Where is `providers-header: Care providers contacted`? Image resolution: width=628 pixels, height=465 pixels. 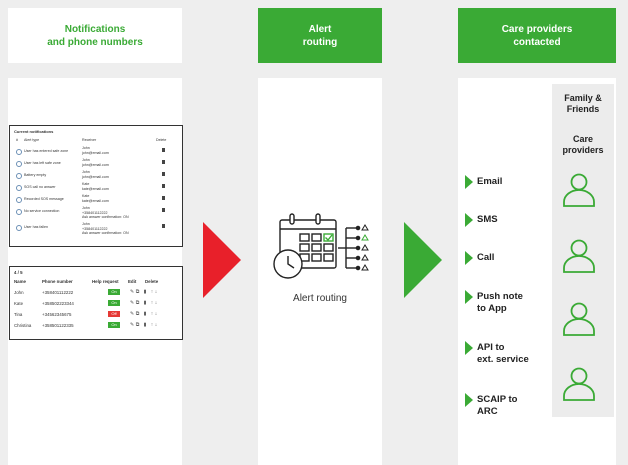 providers-header: Care providers contacted is located at coordinates (537, 35).